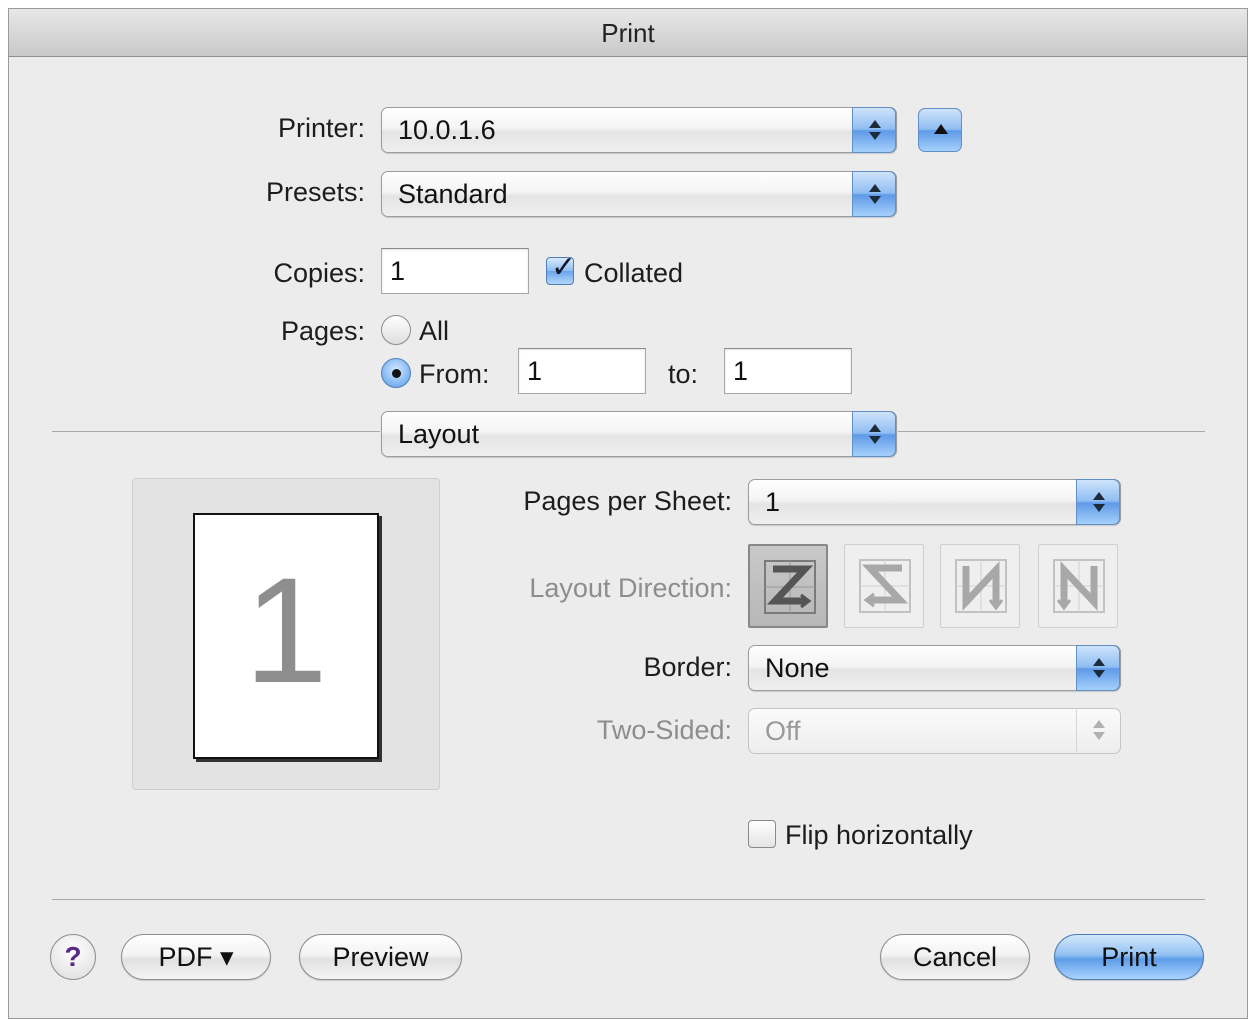 The image size is (1248, 1019). I want to click on pages-to-field: 1, so click(788, 371).